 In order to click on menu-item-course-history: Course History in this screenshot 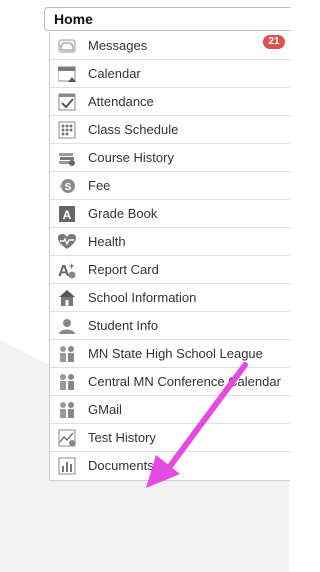, I will do `click(170, 158)`.